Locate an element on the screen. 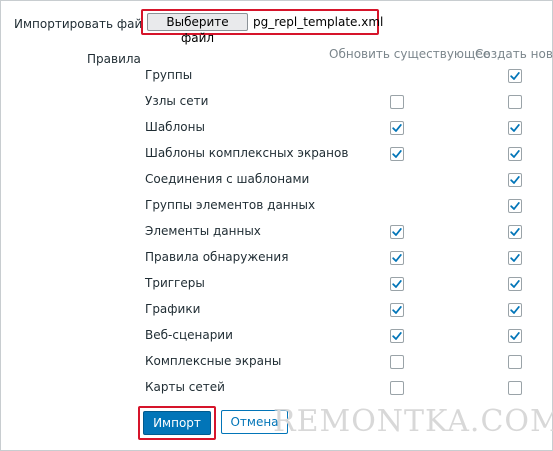 The image size is (553, 451). rule-label: Карты сетей is located at coordinates (185, 387).